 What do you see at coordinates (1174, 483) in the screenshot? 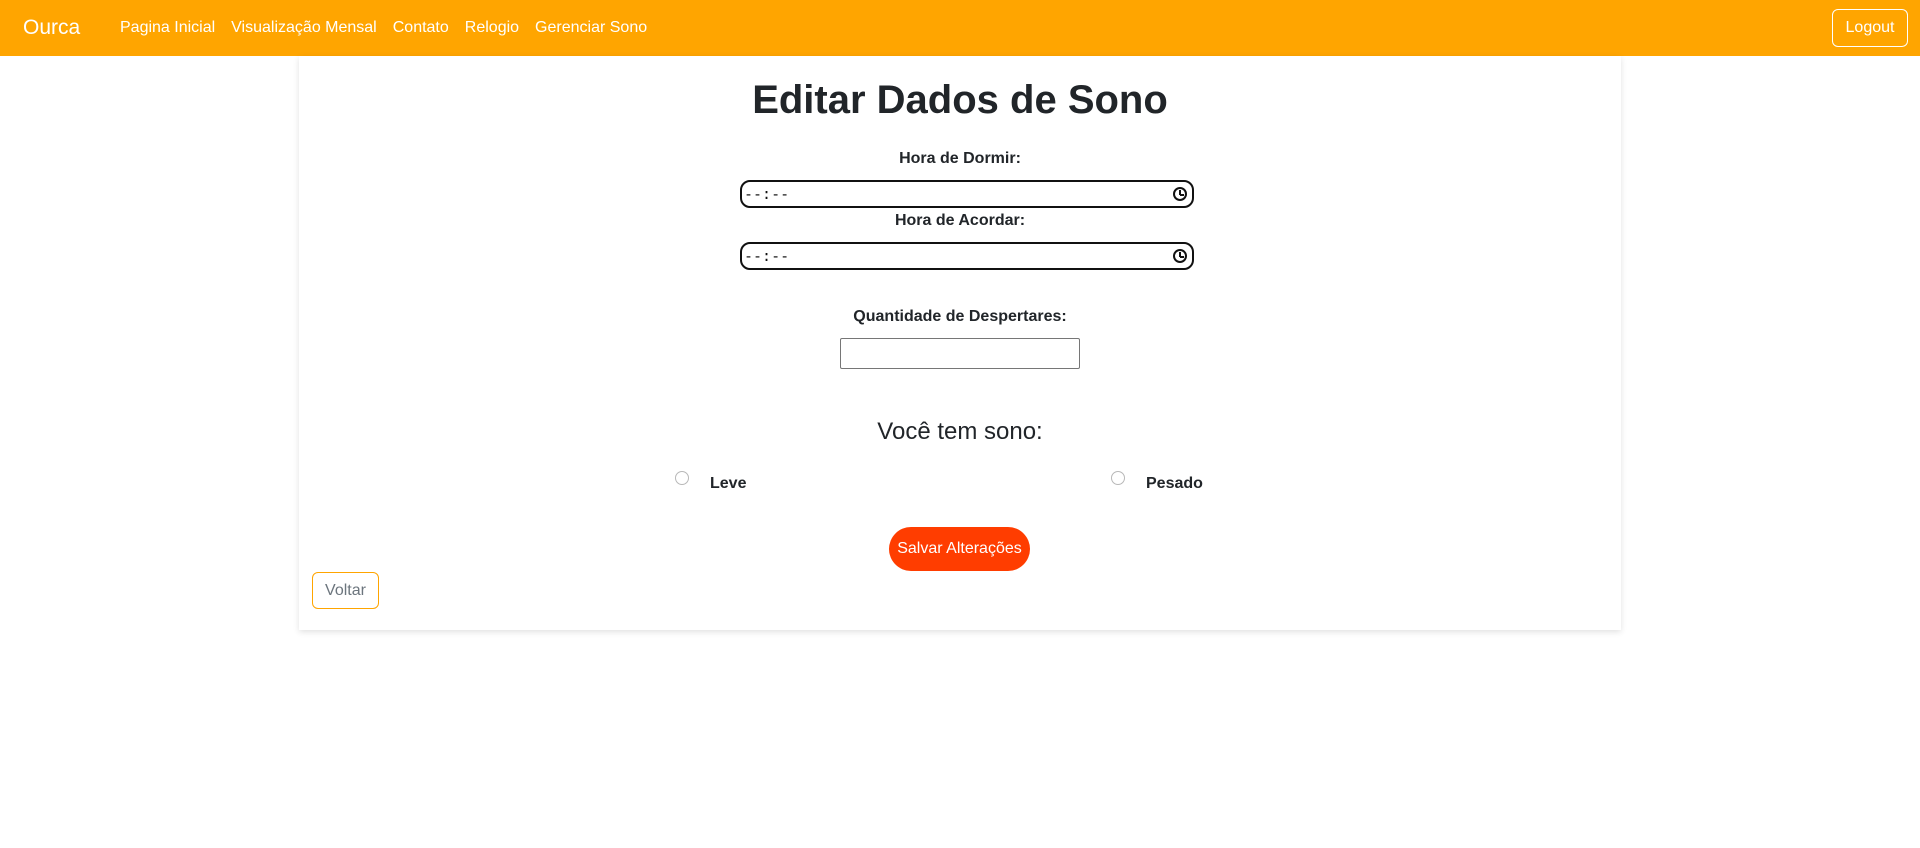
I see `radio-heavy-label: Pesado` at bounding box center [1174, 483].